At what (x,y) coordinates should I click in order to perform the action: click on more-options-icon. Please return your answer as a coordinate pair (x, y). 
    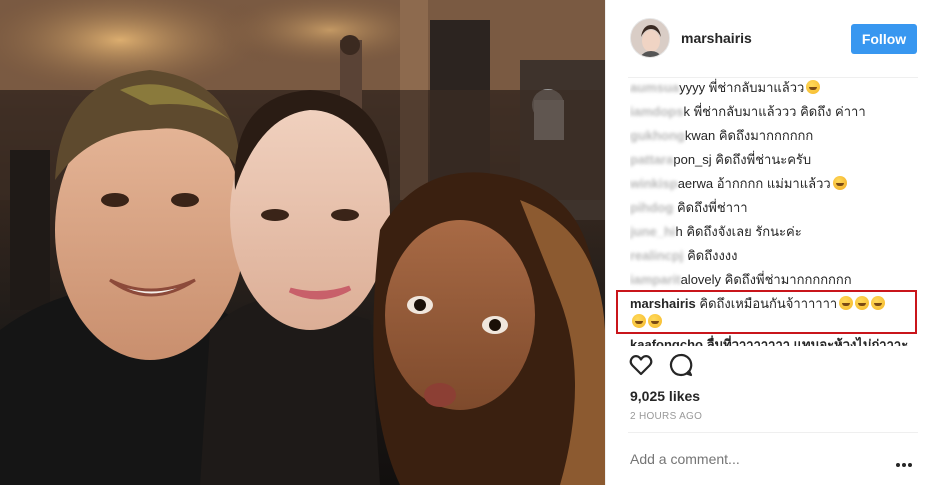
    Looking at the image, I should click on (906, 460).